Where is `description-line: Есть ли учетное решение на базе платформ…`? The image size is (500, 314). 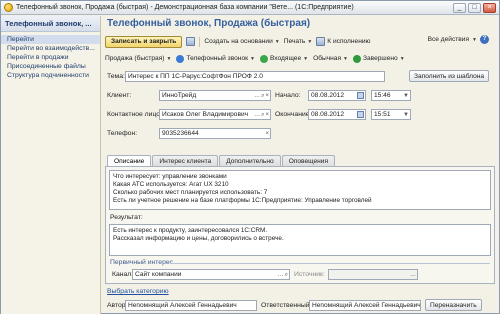
description-line: Есть ли учетное решение на базе платформ… is located at coordinates (242, 200).